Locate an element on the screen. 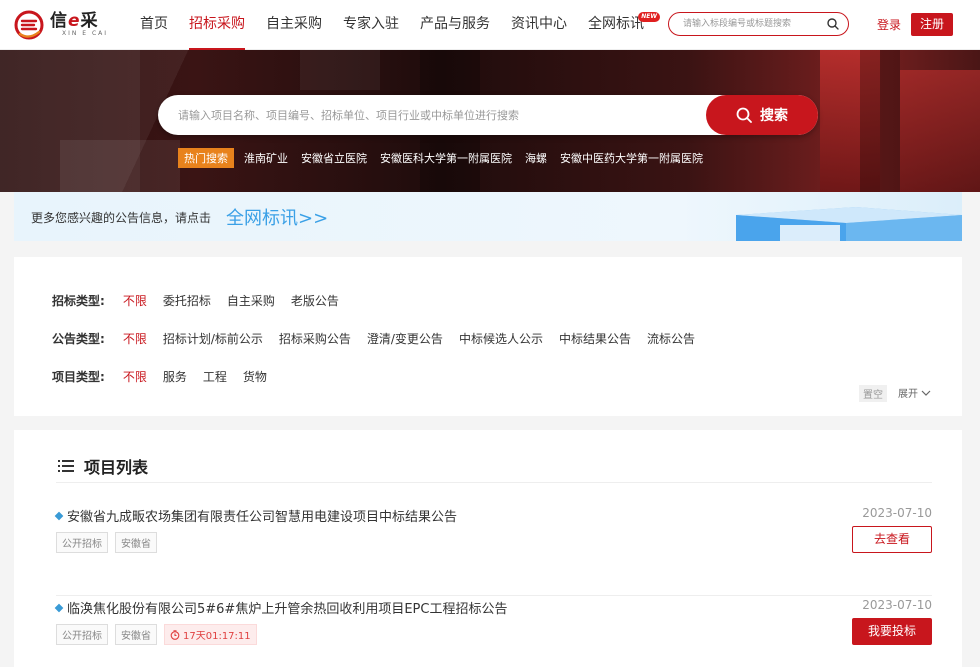  filter-option: 老版公告 is located at coordinates (315, 300).